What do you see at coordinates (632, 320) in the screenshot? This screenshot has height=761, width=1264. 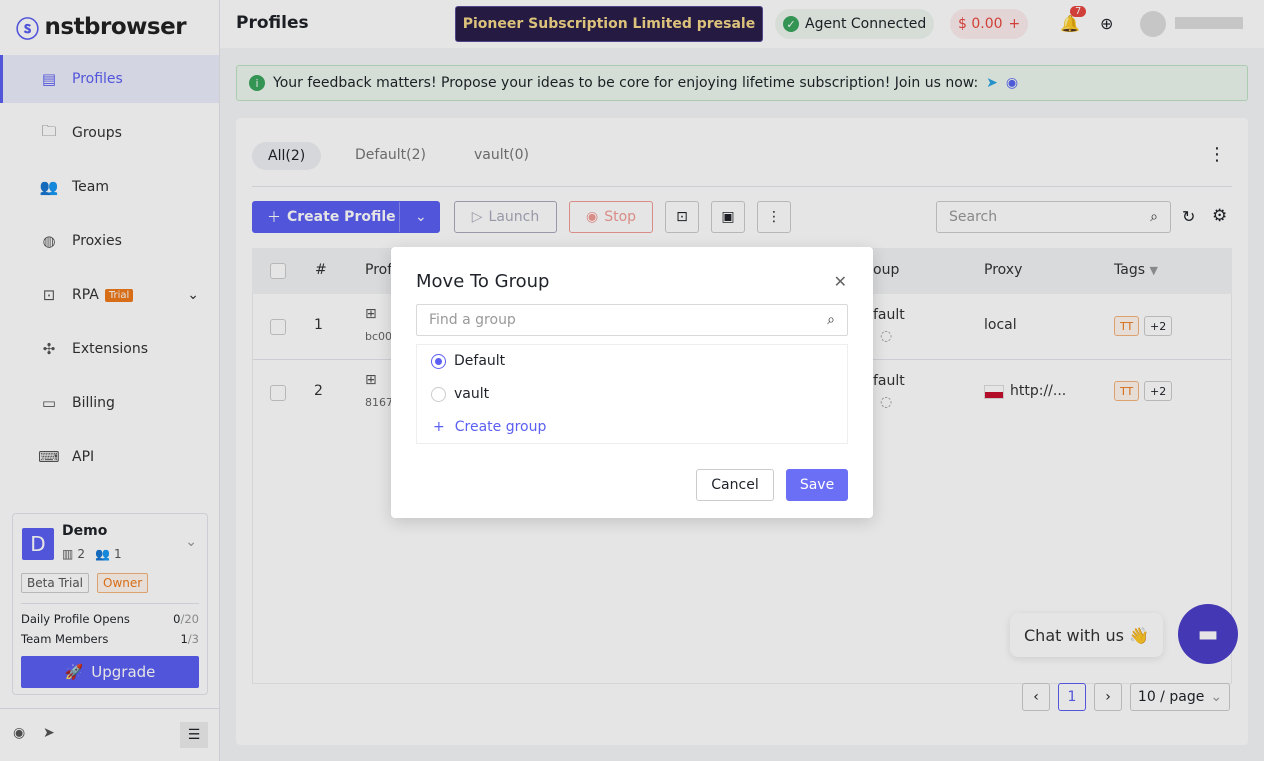 I see `group-search-input: Find a group ⌕` at bounding box center [632, 320].